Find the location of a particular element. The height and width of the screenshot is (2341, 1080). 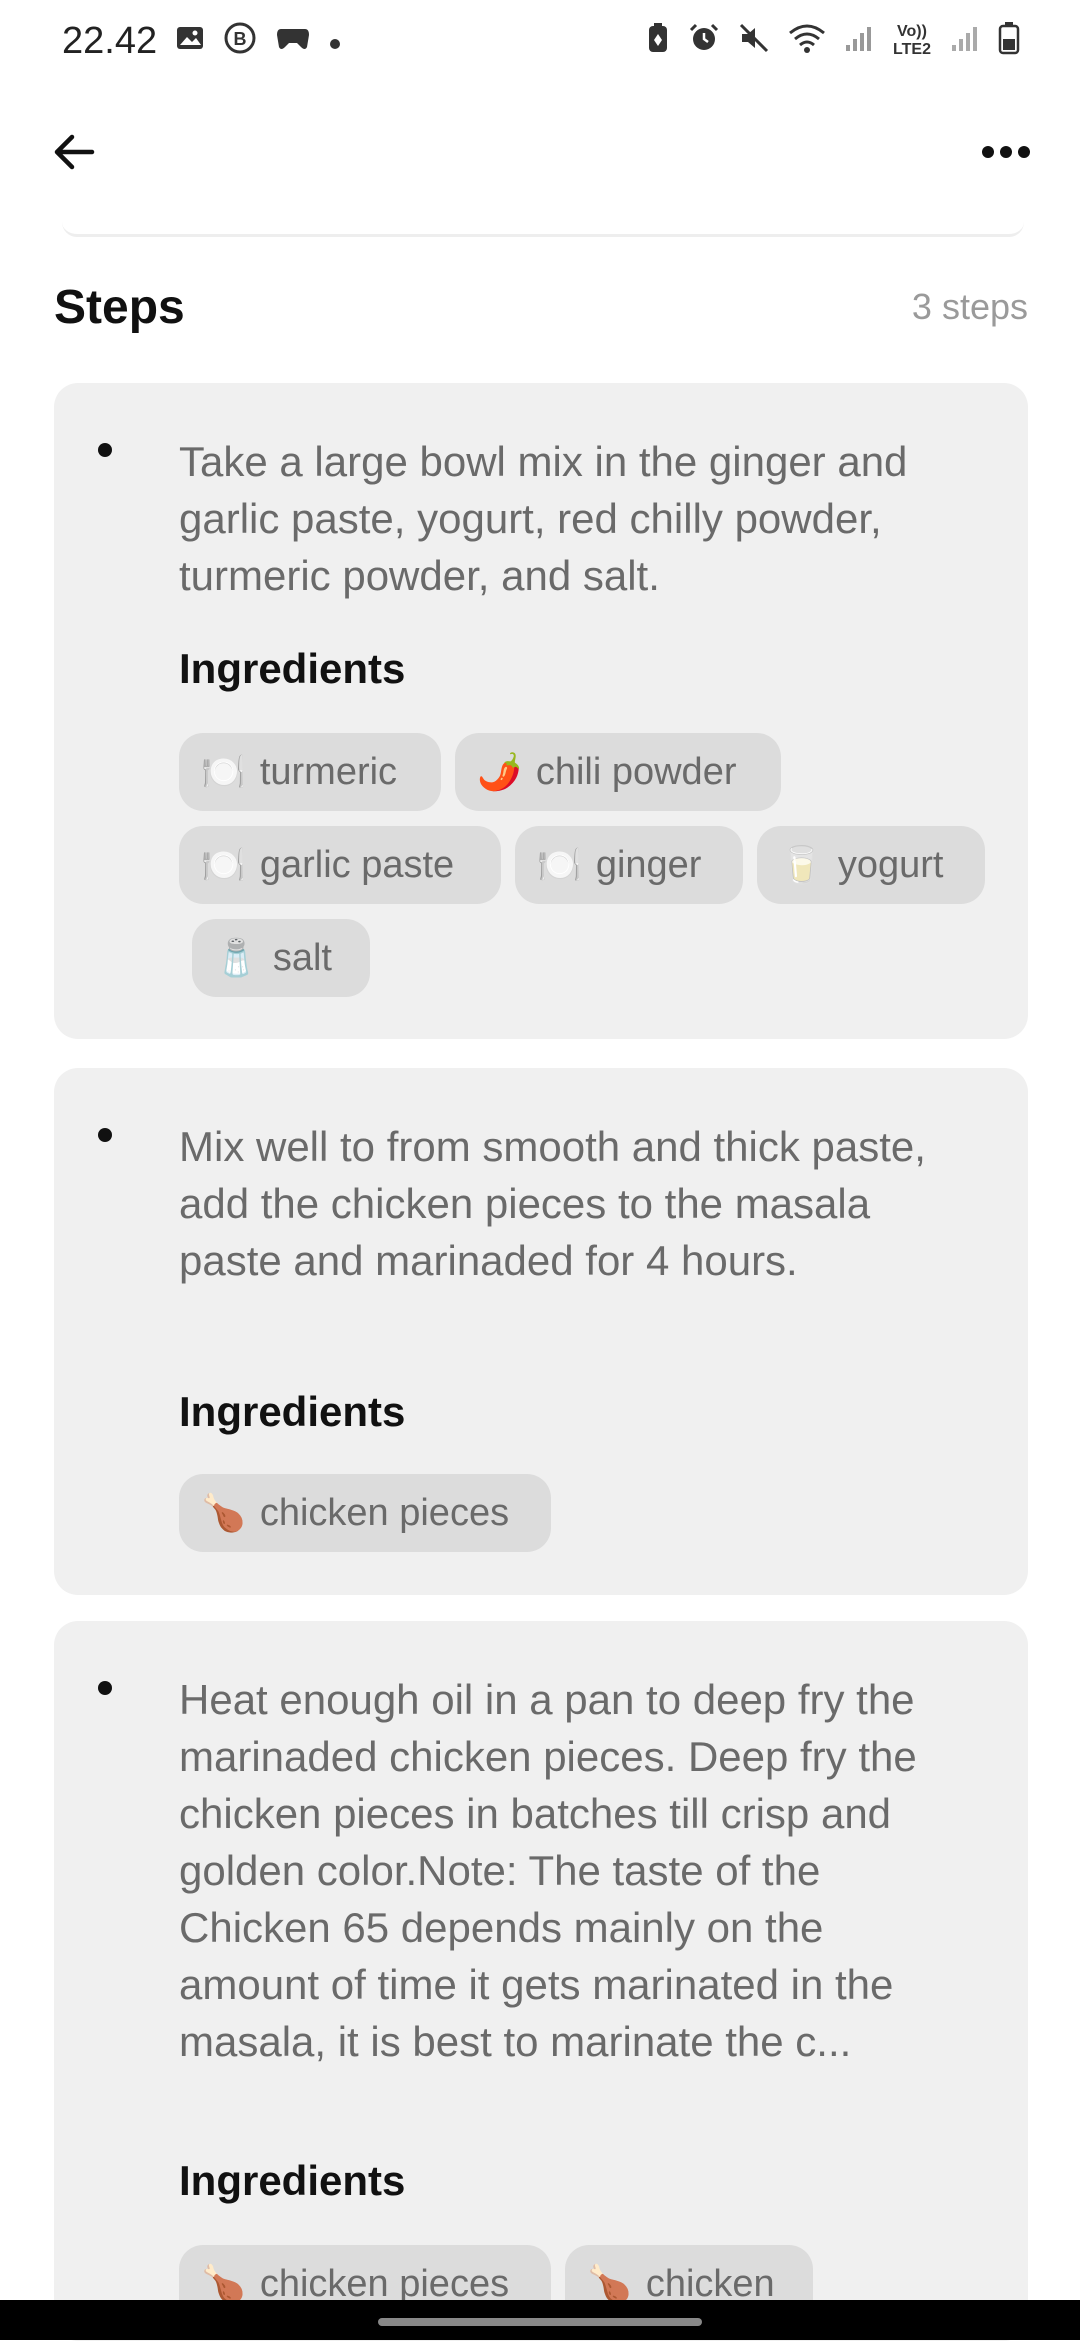

system-nav-bar is located at coordinates (540, 2320).